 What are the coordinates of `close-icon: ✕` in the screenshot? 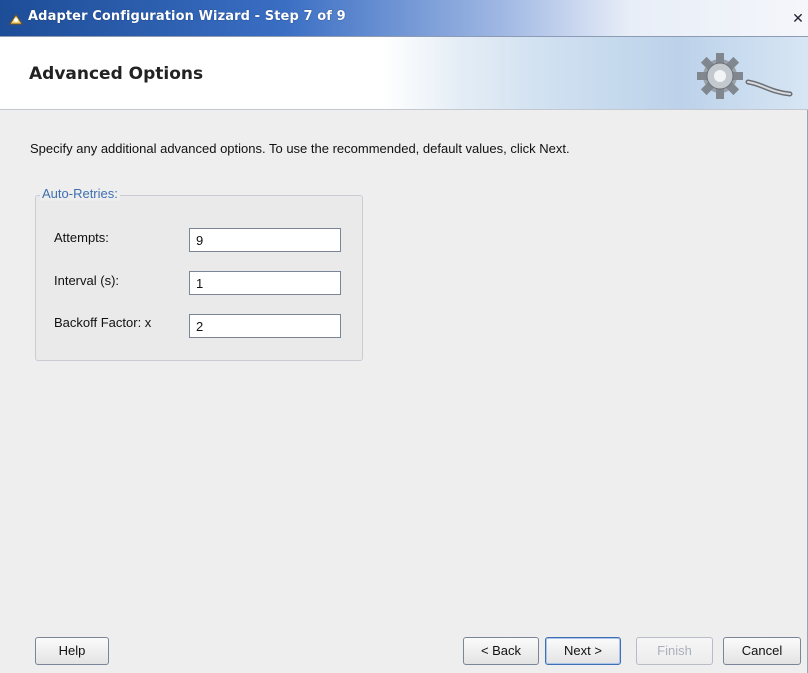 It's located at (798, 20).